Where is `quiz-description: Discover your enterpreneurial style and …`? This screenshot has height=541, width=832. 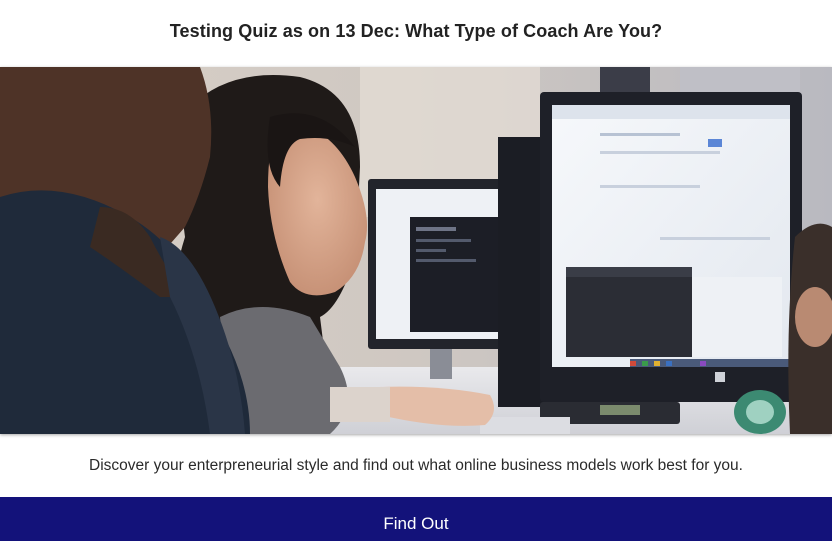 quiz-description: Discover your enterpreneurial style and … is located at coordinates (416, 465).